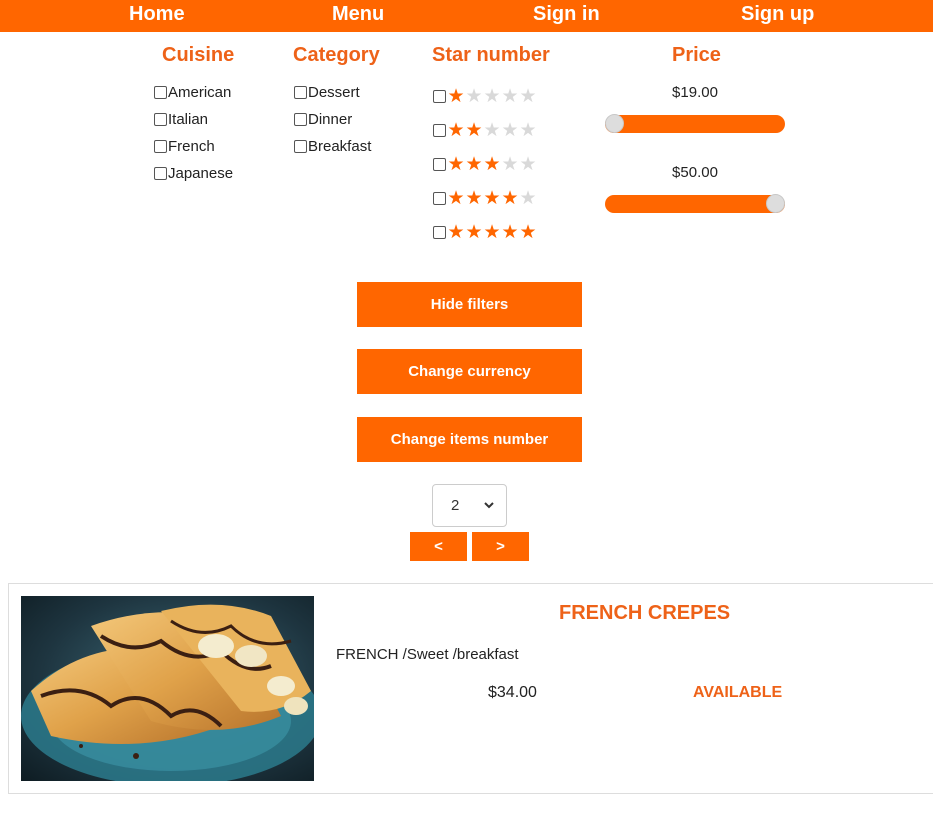 This screenshot has height=825, width=933. What do you see at coordinates (198, 55) in the screenshot?
I see `cuisine-heading: Cuisine` at bounding box center [198, 55].